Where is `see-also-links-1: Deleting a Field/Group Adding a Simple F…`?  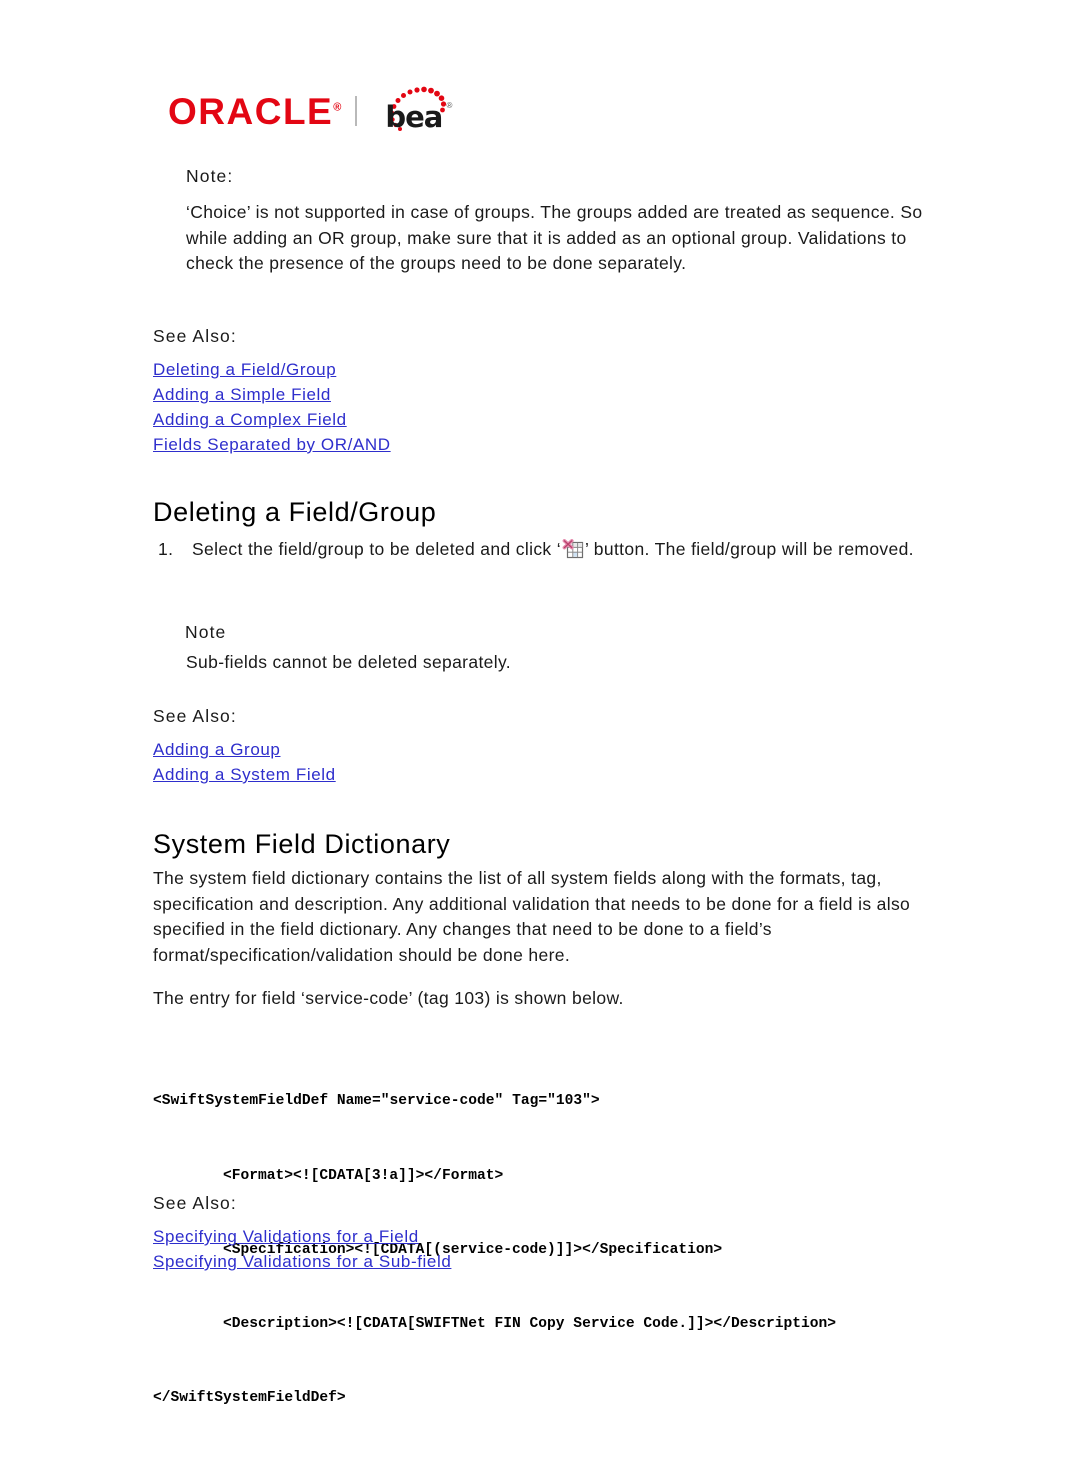
see-also-links-1: Deleting a Field/Group Adding a Simple F… is located at coordinates (272, 407).